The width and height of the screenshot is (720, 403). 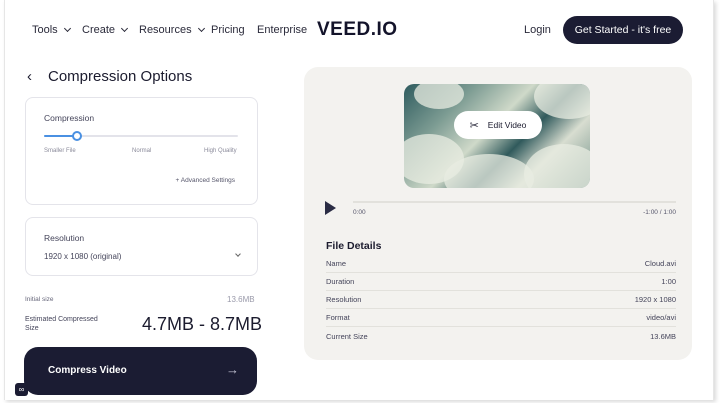 I want to click on initial-size-label: Initial size, so click(x=39, y=299).